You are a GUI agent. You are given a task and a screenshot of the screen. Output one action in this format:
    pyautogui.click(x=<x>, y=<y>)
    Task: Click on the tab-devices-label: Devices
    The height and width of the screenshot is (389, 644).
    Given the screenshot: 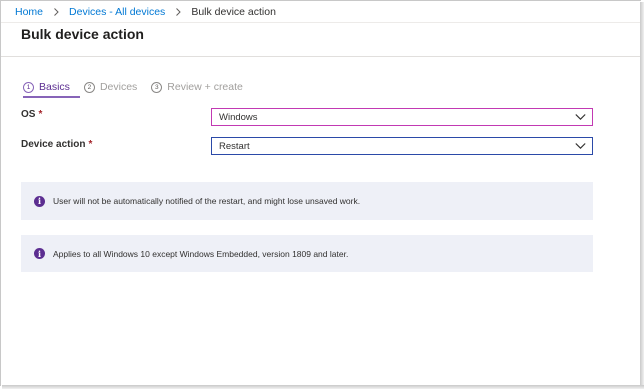 What is the action you would take?
    pyautogui.click(x=118, y=87)
    